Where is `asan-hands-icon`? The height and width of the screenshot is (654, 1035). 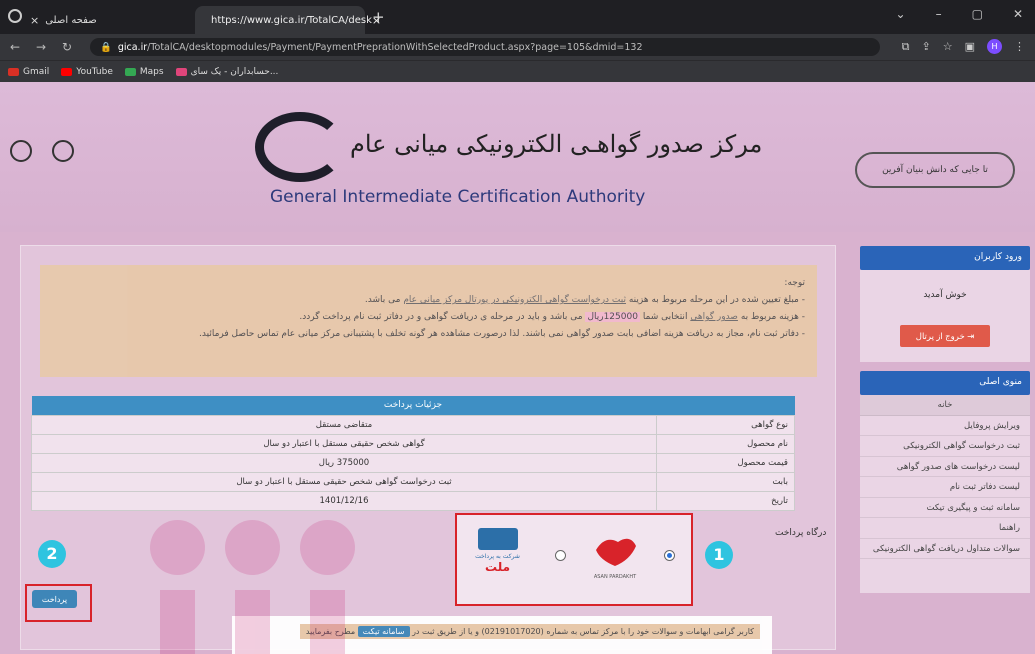 asan-hands-icon is located at coordinates (616, 552).